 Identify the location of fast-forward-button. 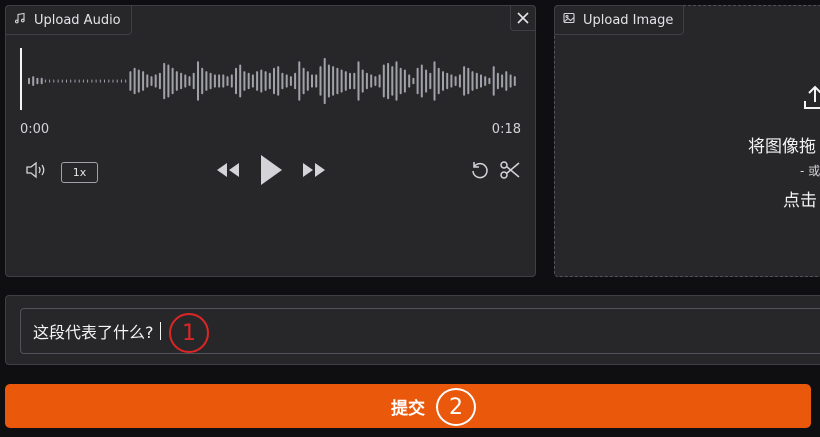
(314, 172).